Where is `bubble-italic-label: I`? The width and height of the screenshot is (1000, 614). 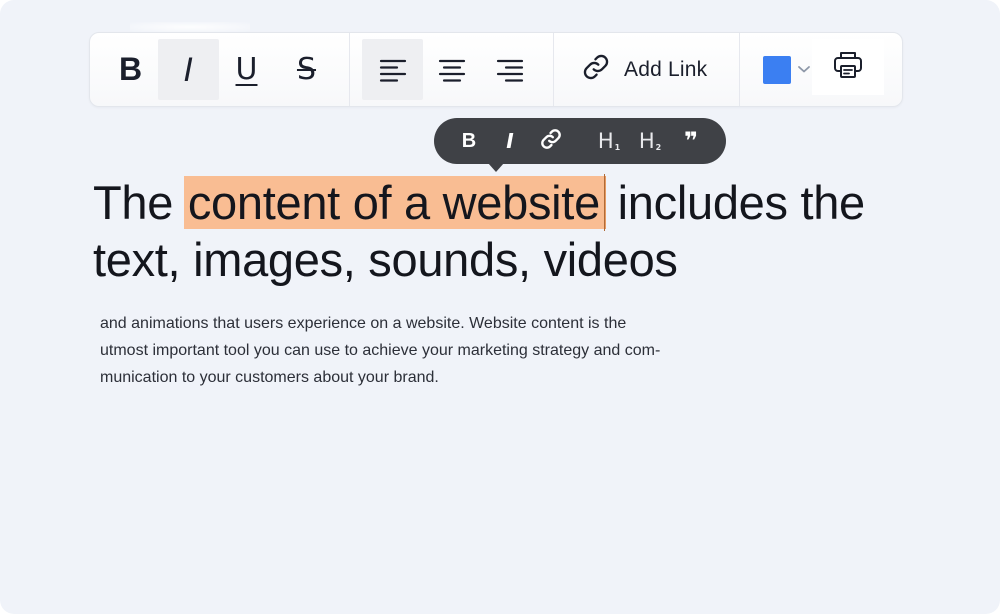
bubble-italic-label: I is located at coordinates (510, 141).